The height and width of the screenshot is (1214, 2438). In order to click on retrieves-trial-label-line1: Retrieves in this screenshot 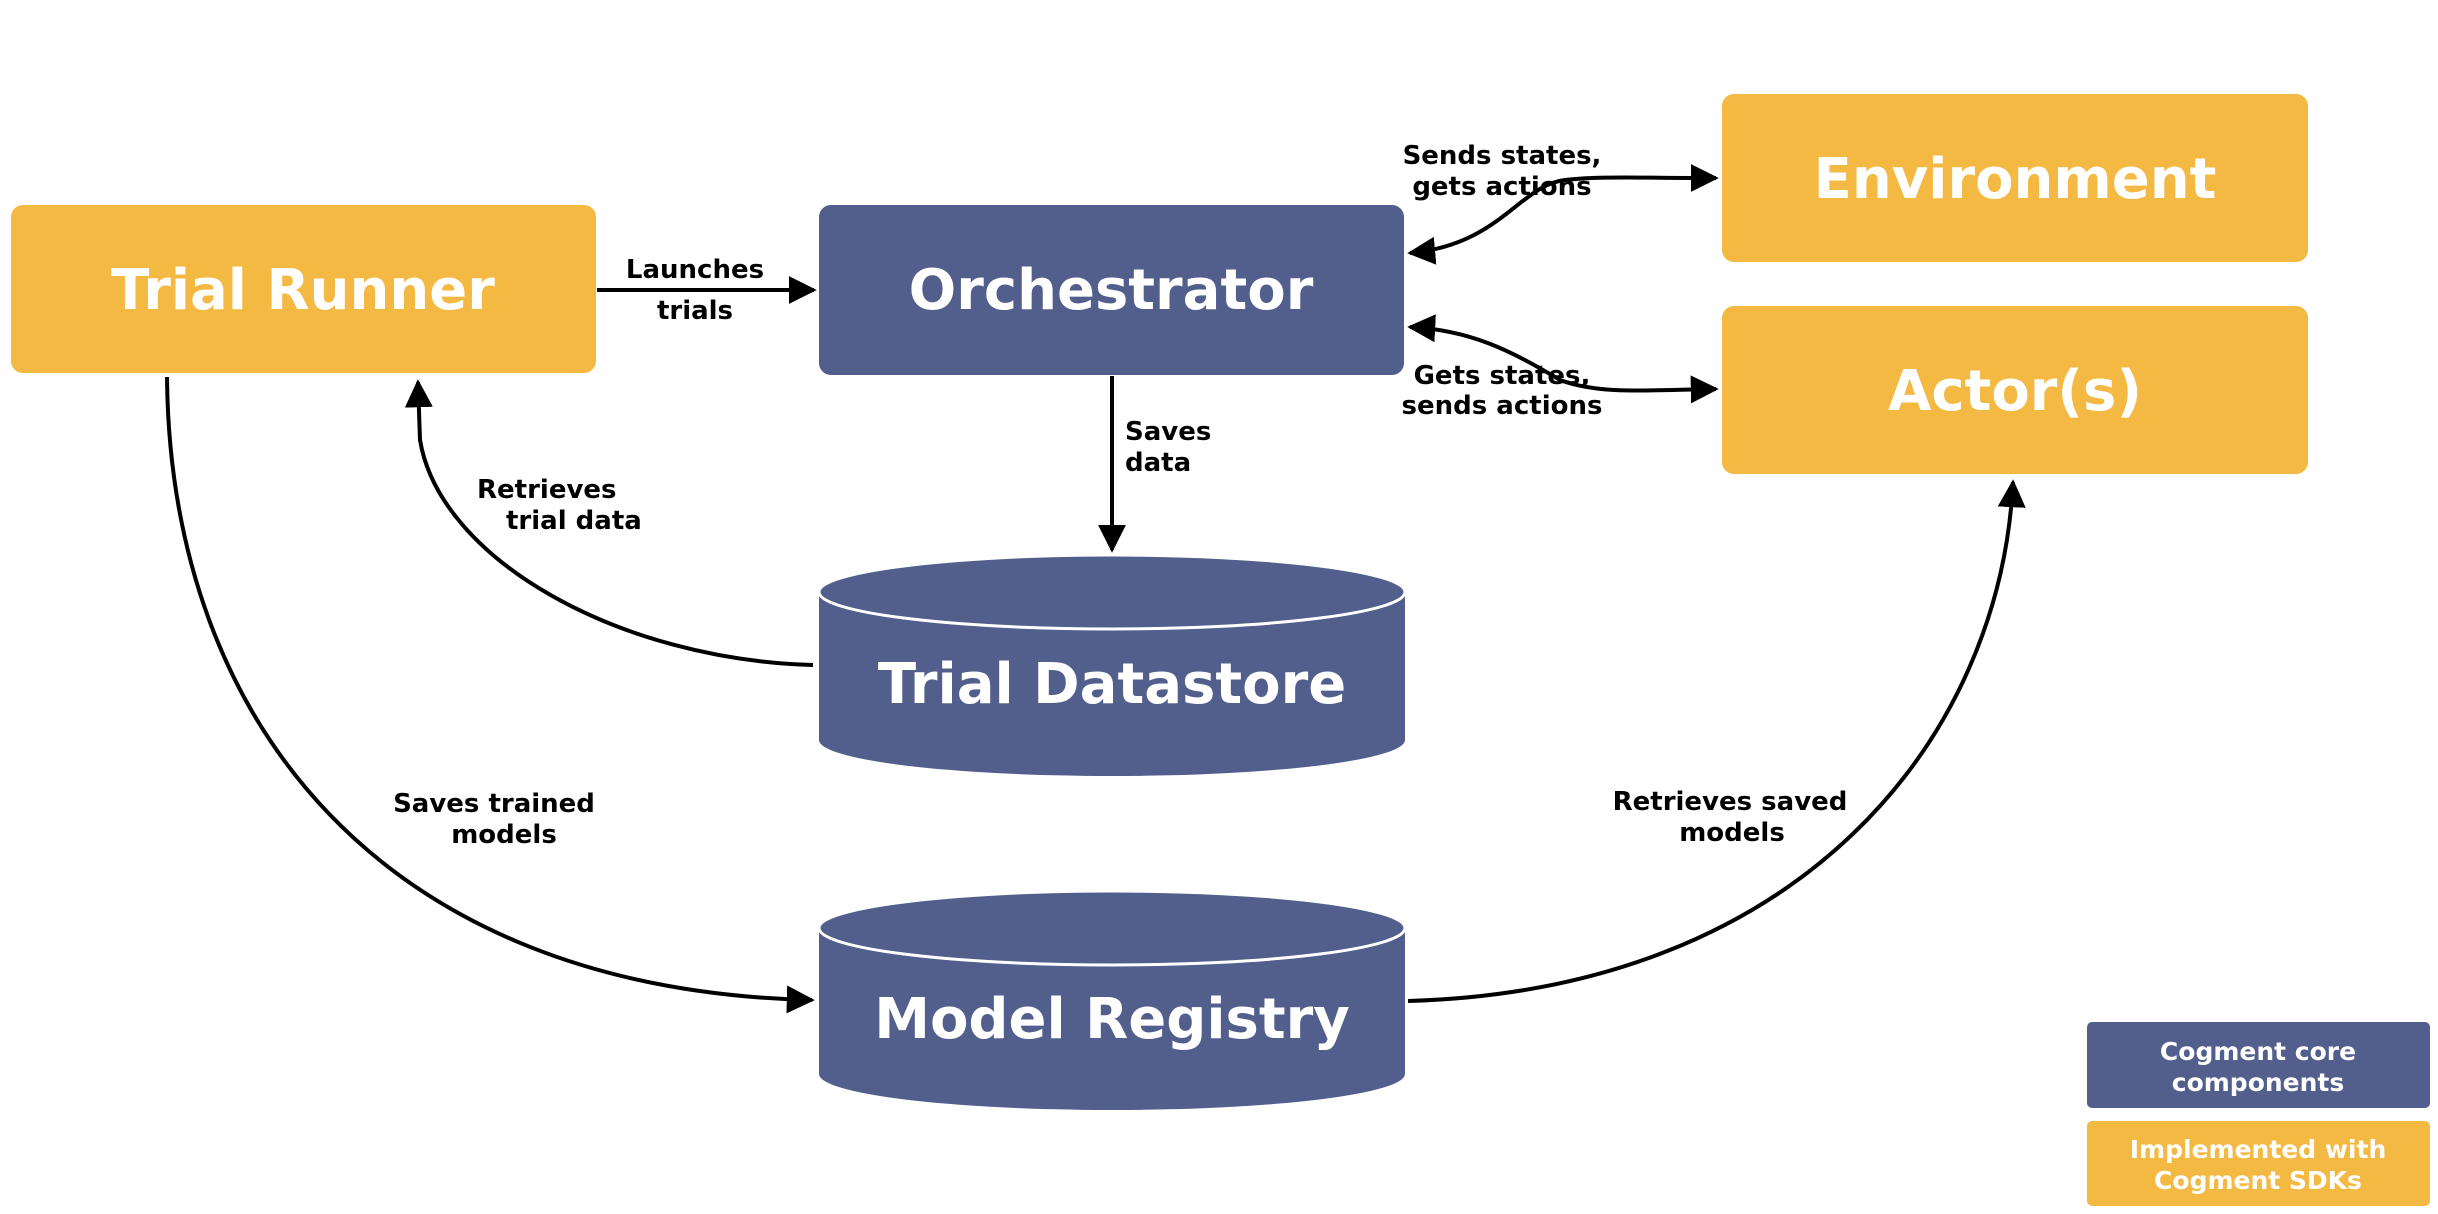, I will do `click(547, 490)`.